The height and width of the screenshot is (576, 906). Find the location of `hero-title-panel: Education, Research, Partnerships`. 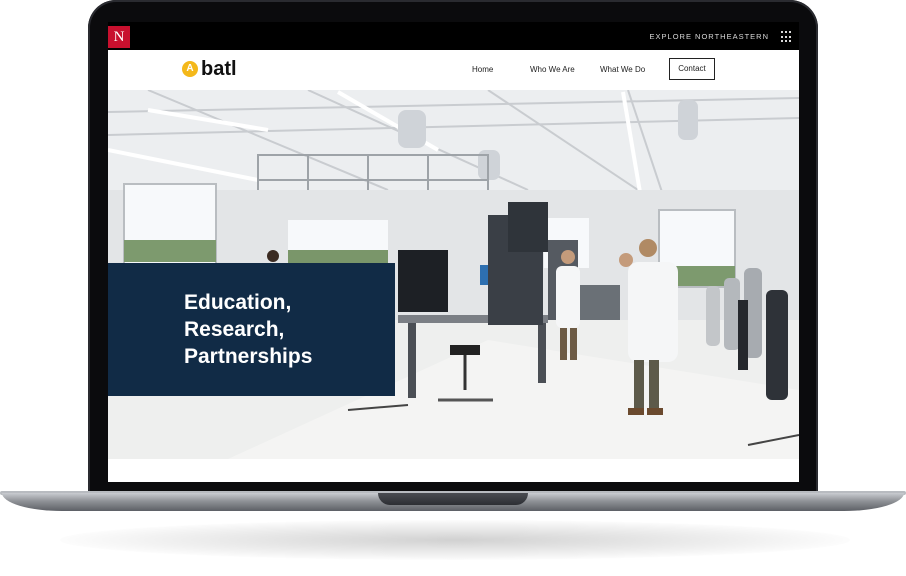

hero-title-panel: Education, Research, Partnerships is located at coordinates (251, 329).